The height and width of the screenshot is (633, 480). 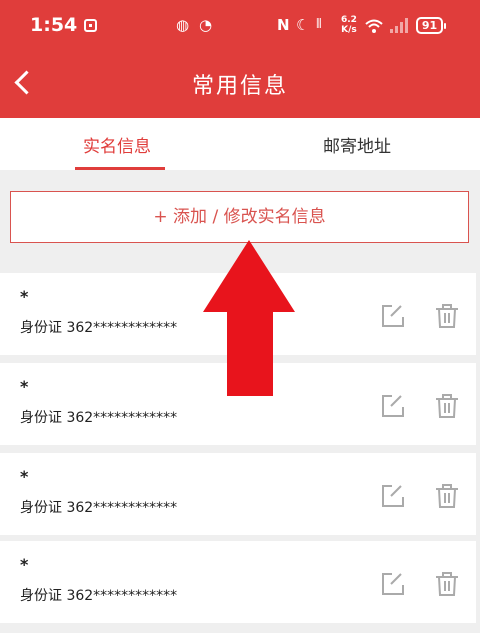 I want to click on vibrate-icon: ⦀, so click(x=319, y=24).